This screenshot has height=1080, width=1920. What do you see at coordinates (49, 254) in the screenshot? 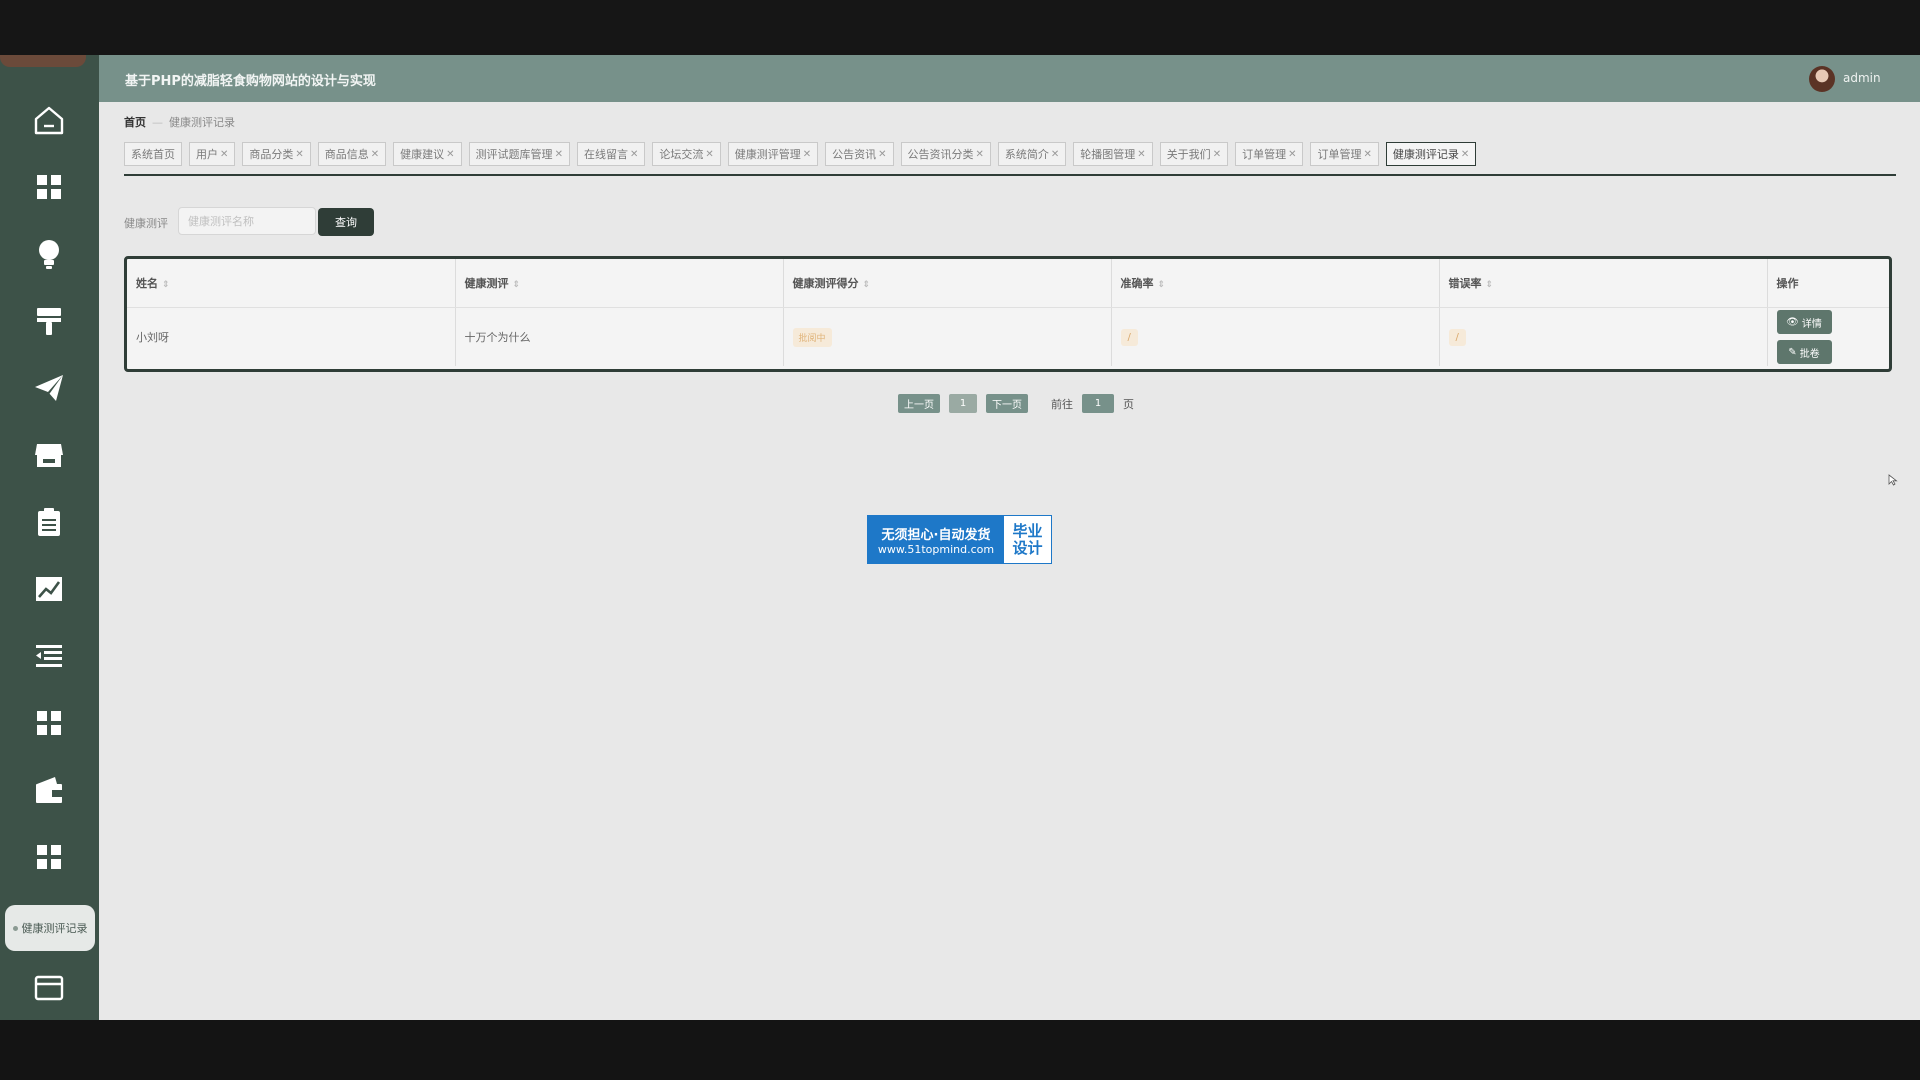
I see `bulb-icon` at bounding box center [49, 254].